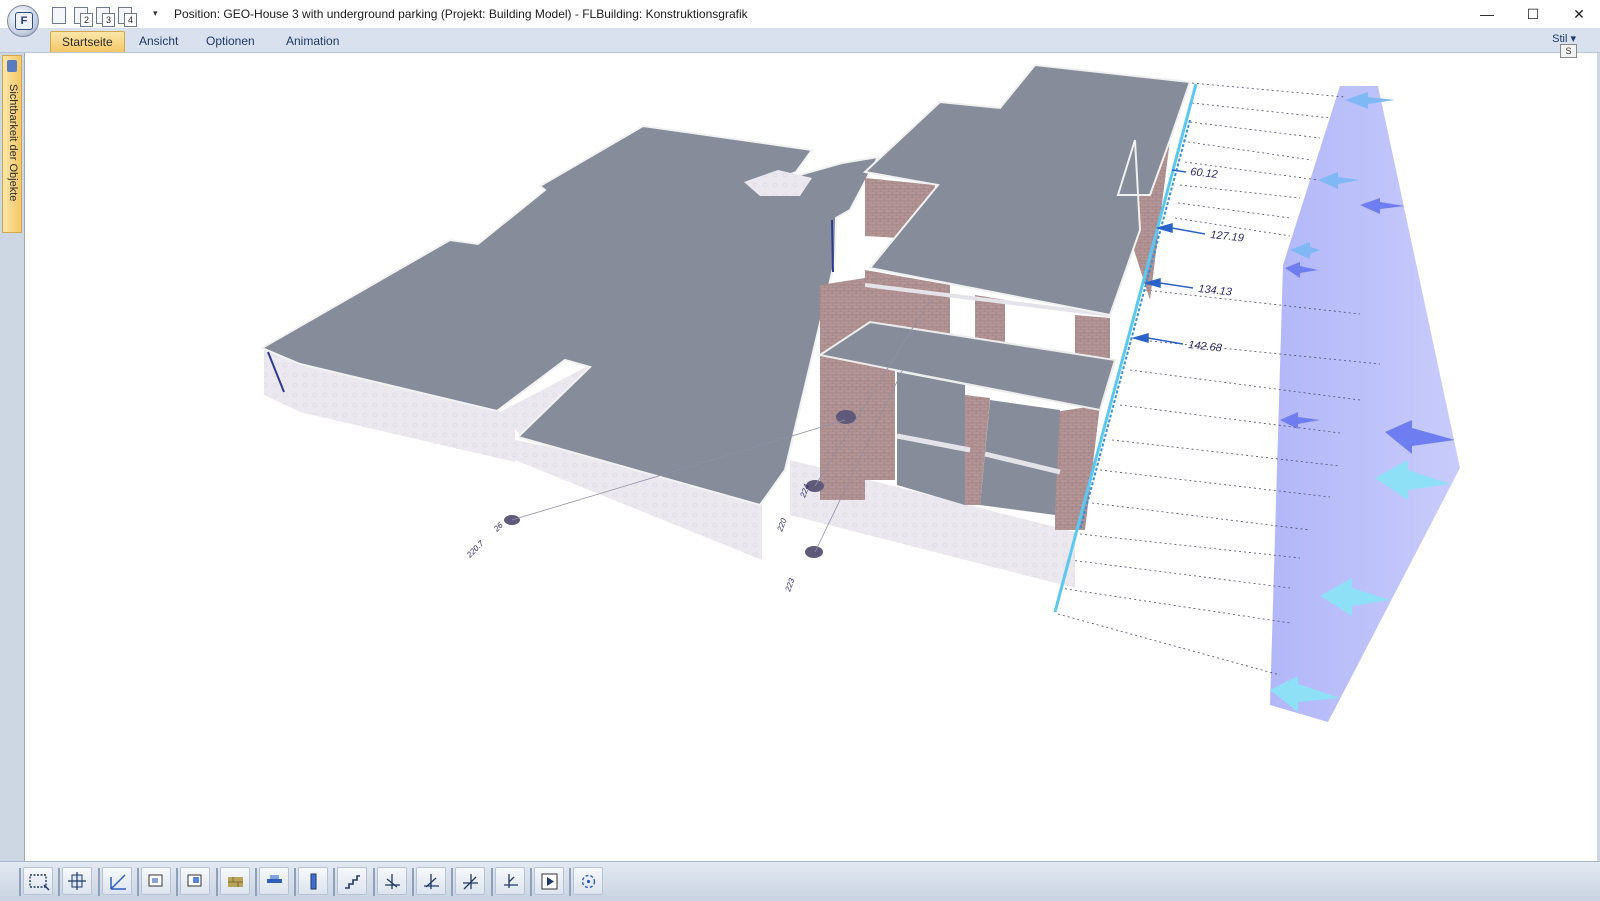 Image resolution: width=1600 pixels, height=901 pixels. I want to click on document-4-icon: 4, so click(126, 16).